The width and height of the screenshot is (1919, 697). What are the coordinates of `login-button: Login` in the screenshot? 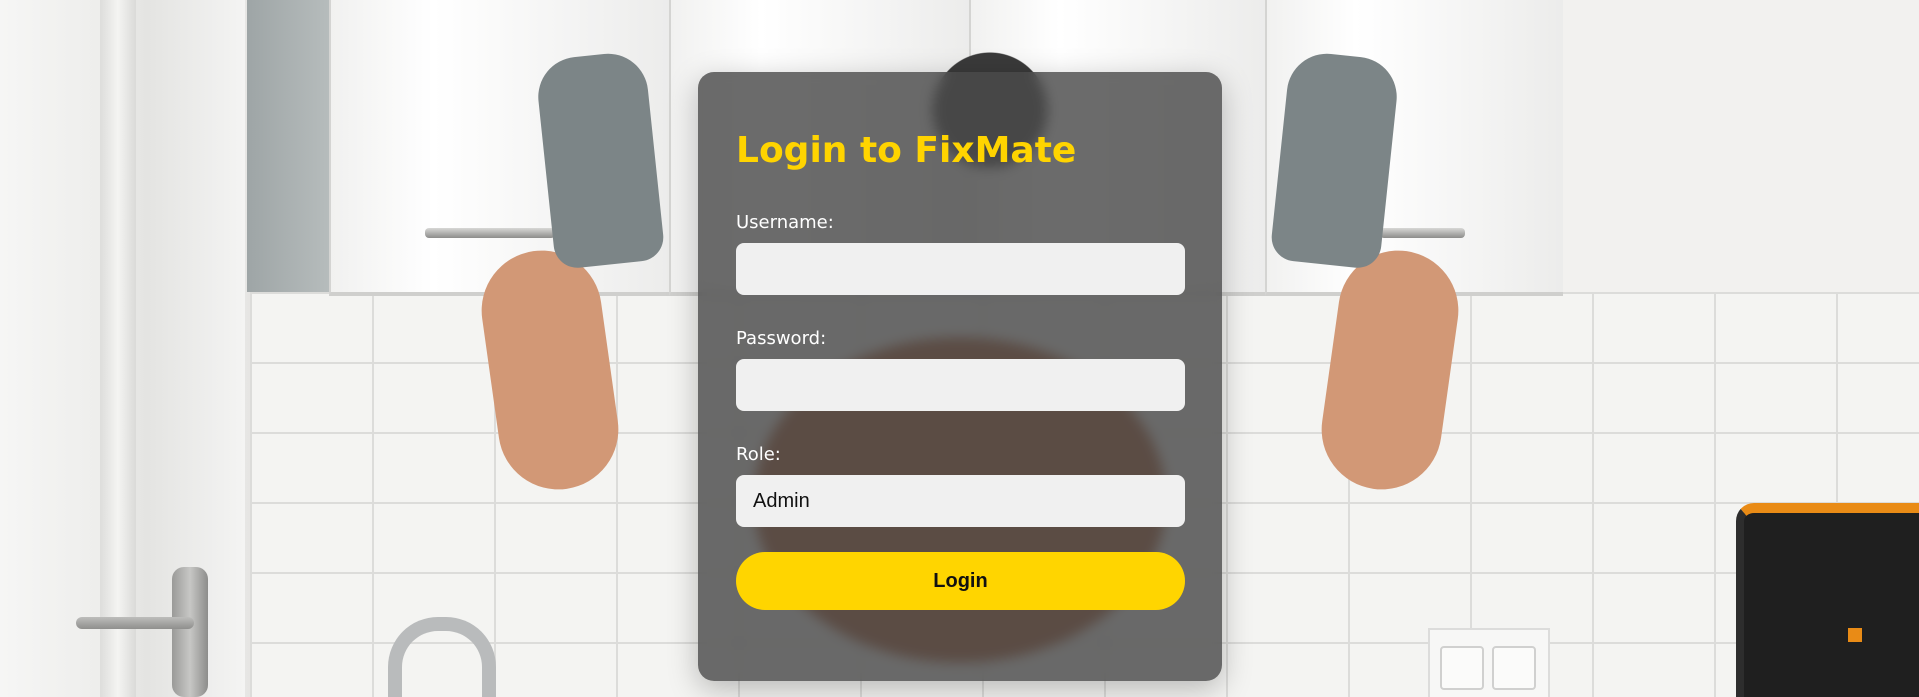 It's located at (960, 581).